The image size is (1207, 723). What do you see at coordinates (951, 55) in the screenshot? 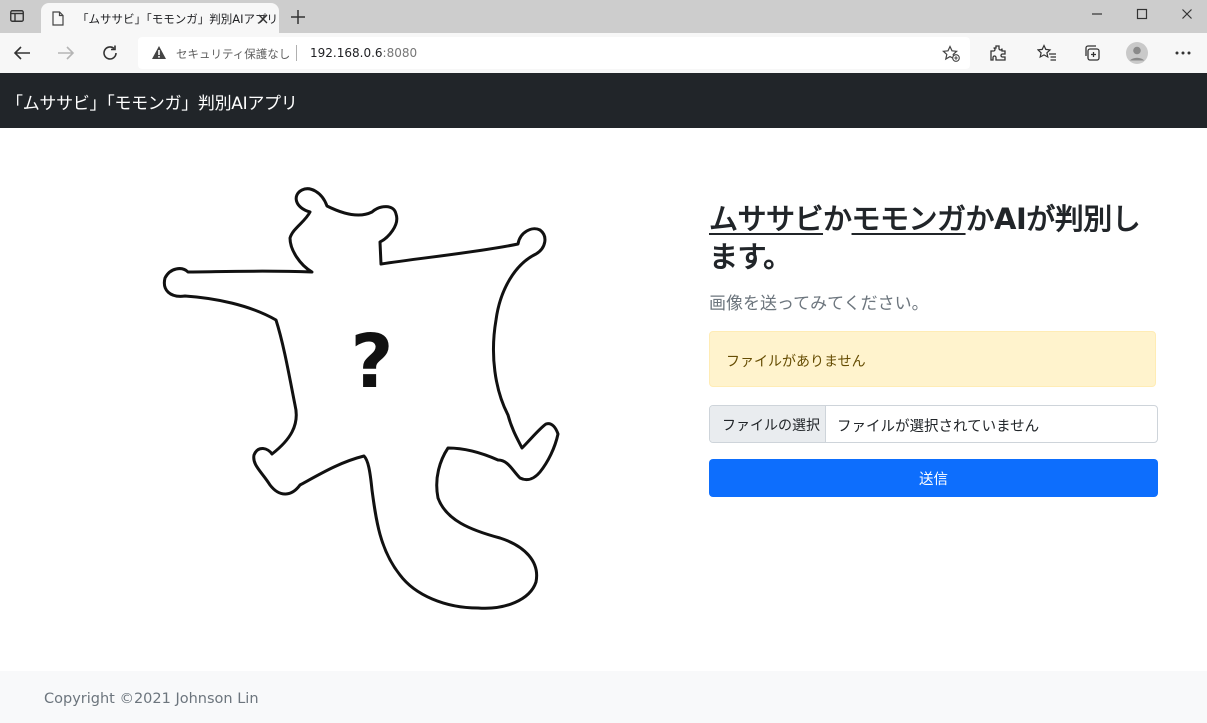
I see `add-favorite-icon` at bounding box center [951, 55].